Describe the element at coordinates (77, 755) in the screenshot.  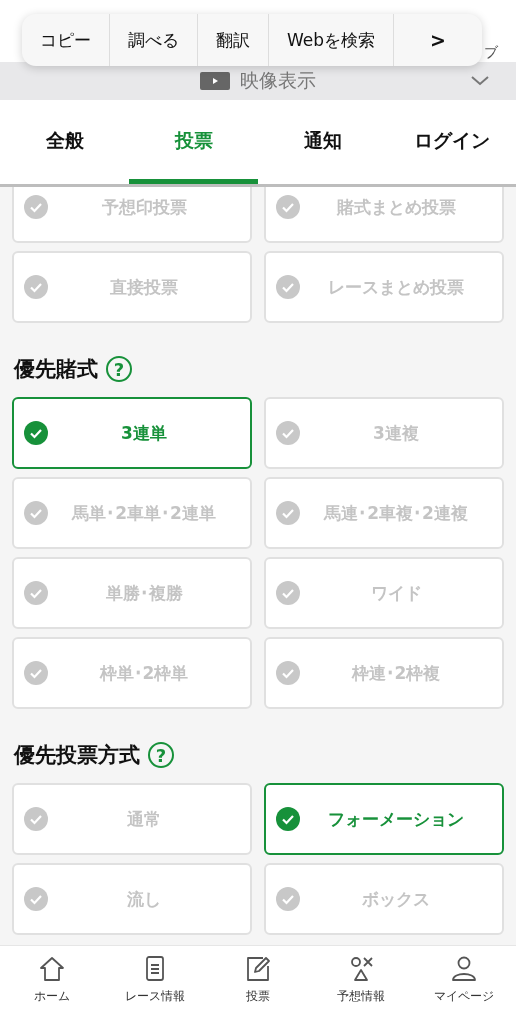
I see `section-title: 優先投票方式` at that location.